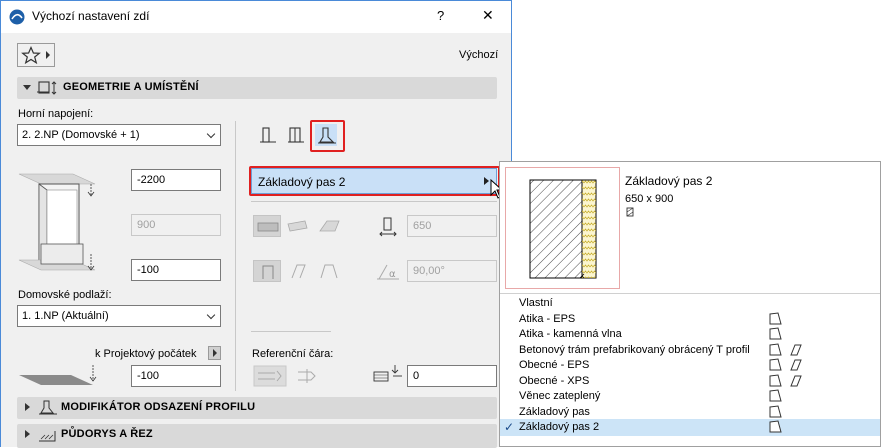 The image size is (882, 448). Describe the element at coordinates (690, 427) in the screenshot. I see `profile-list-item: ✓ Základový pas 2` at that location.